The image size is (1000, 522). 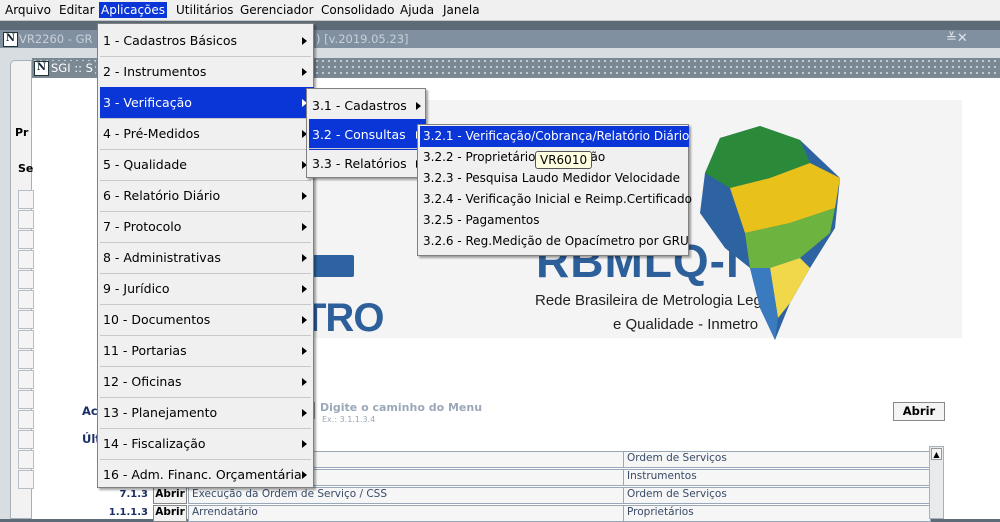 I want to click on menu-arquivo: Arquivo, so click(x=28, y=10).